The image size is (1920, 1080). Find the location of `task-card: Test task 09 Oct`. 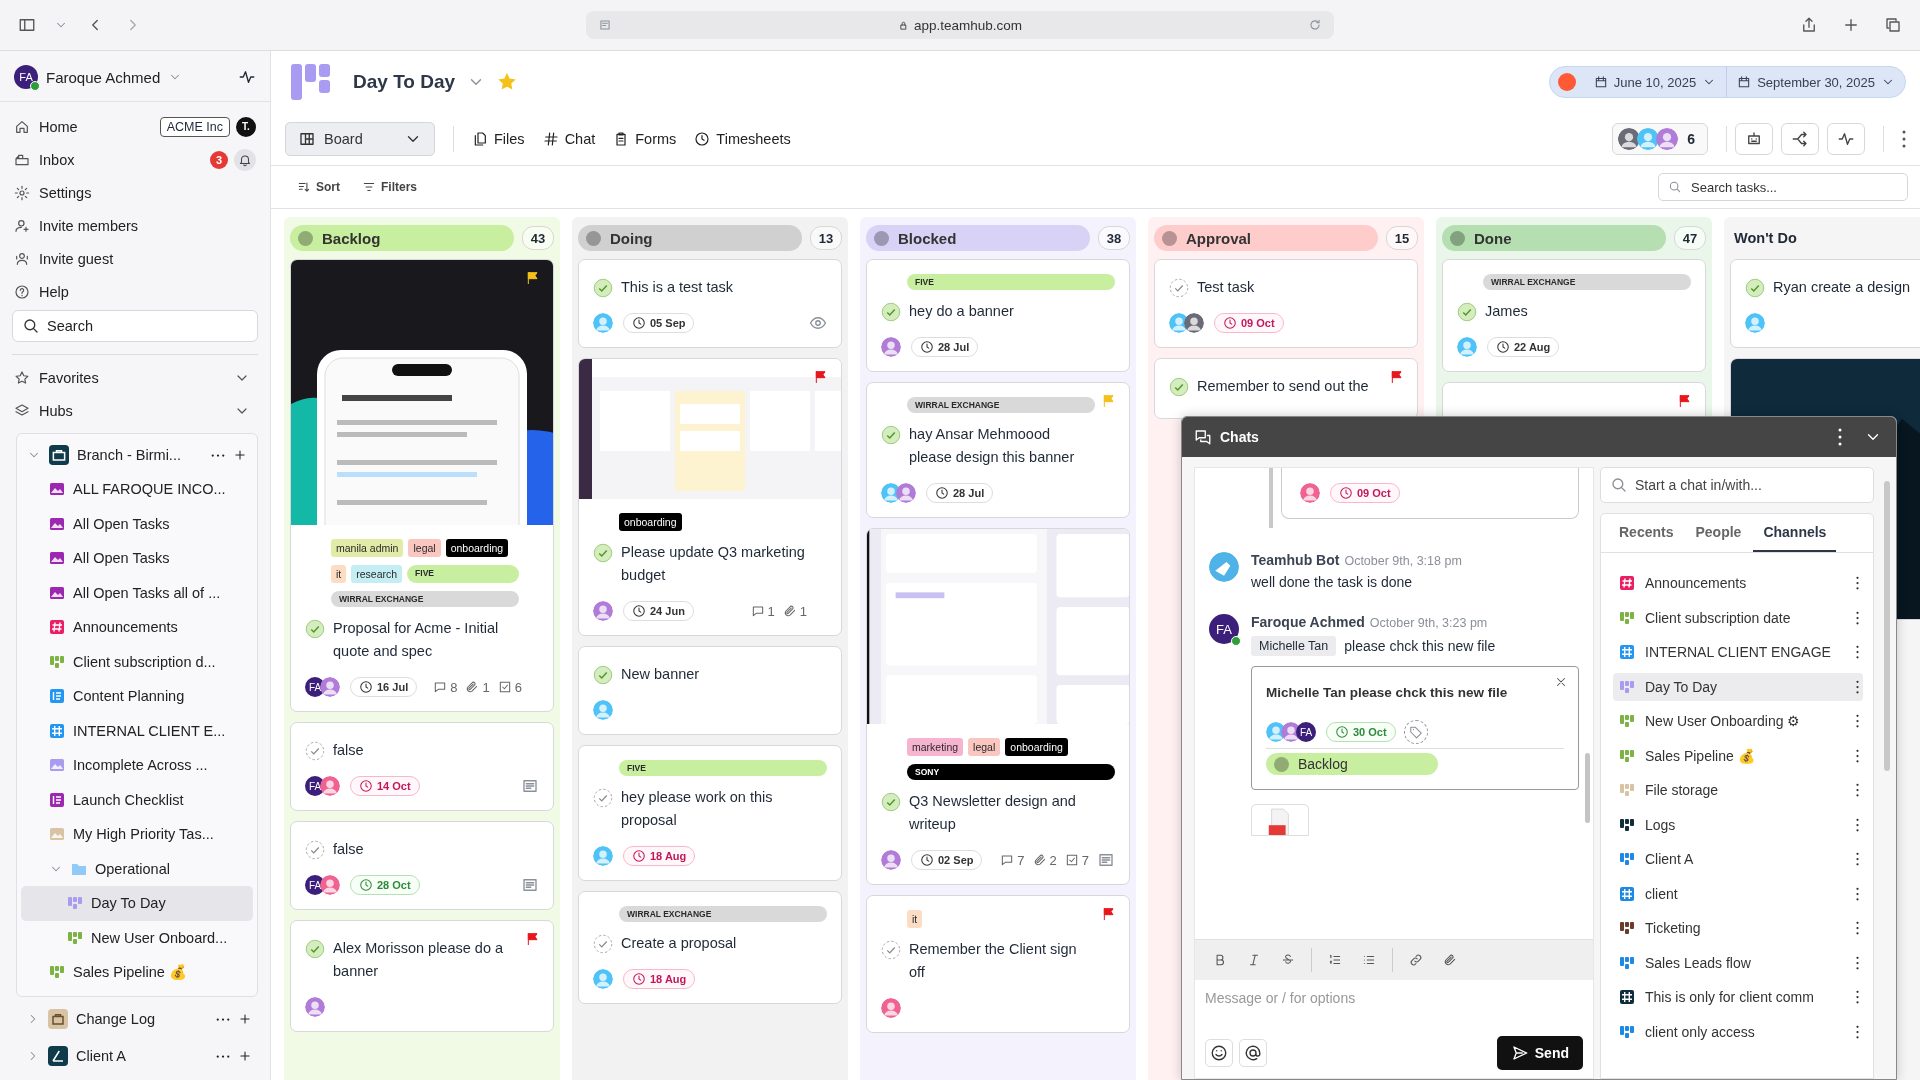

task-card: Test task 09 Oct is located at coordinates (1286, 303).